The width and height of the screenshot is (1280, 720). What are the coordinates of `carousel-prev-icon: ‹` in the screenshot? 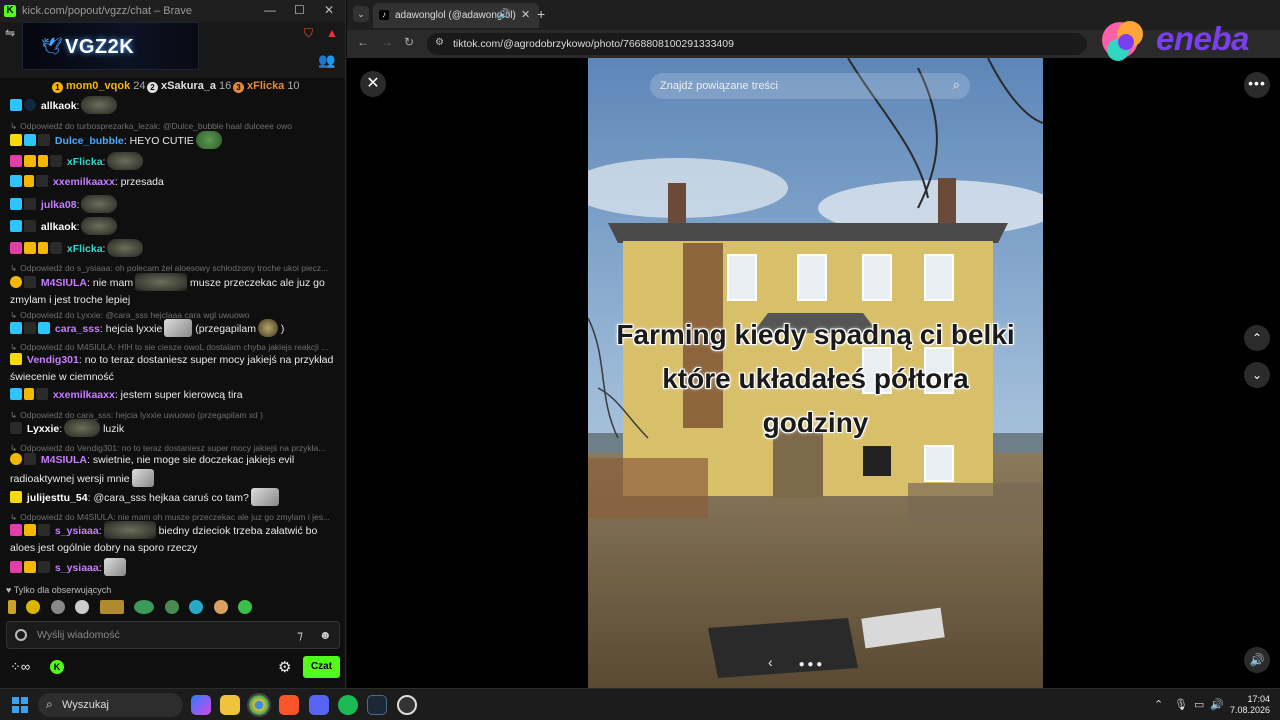 It's located at (770, 662).